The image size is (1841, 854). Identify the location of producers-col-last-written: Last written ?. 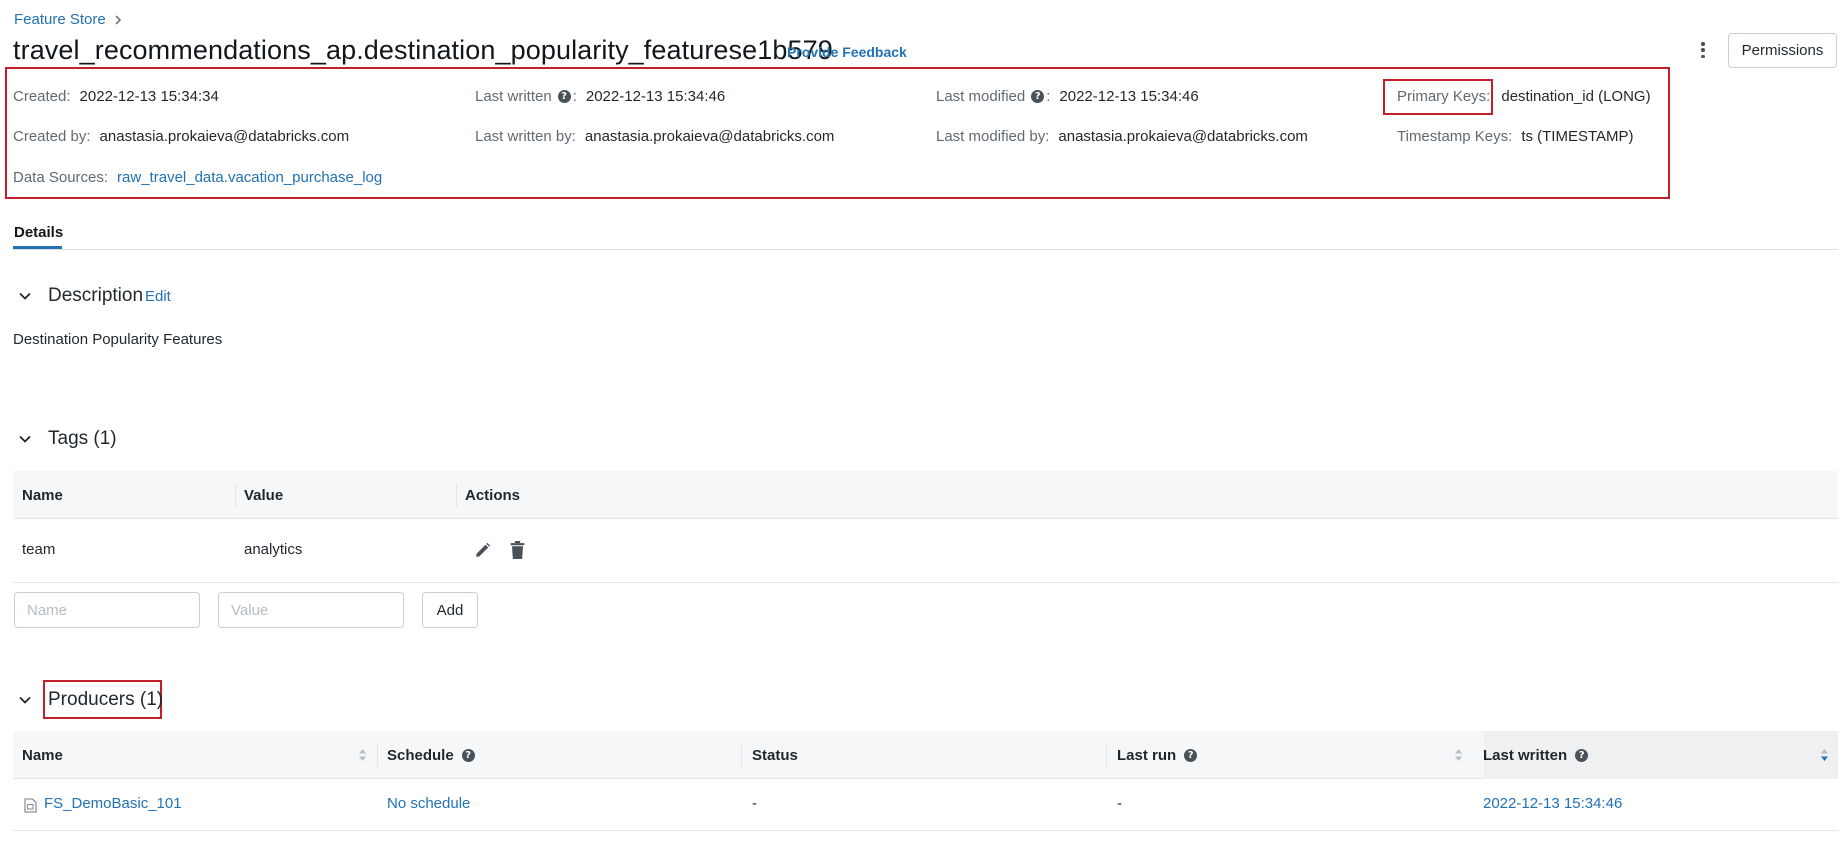
(1536, 755).